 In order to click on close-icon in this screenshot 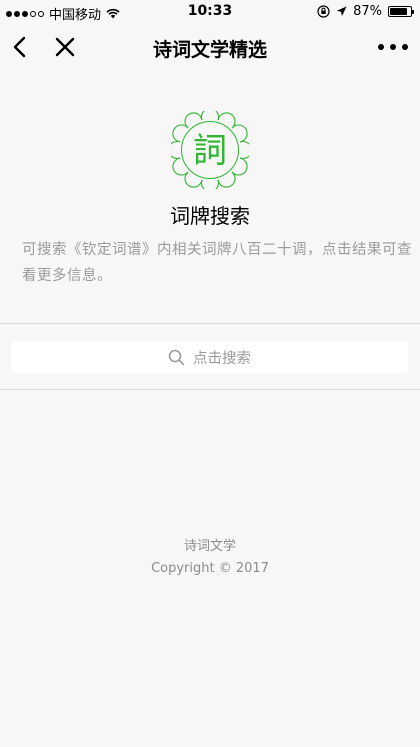, I will do `click(65, 47)`.